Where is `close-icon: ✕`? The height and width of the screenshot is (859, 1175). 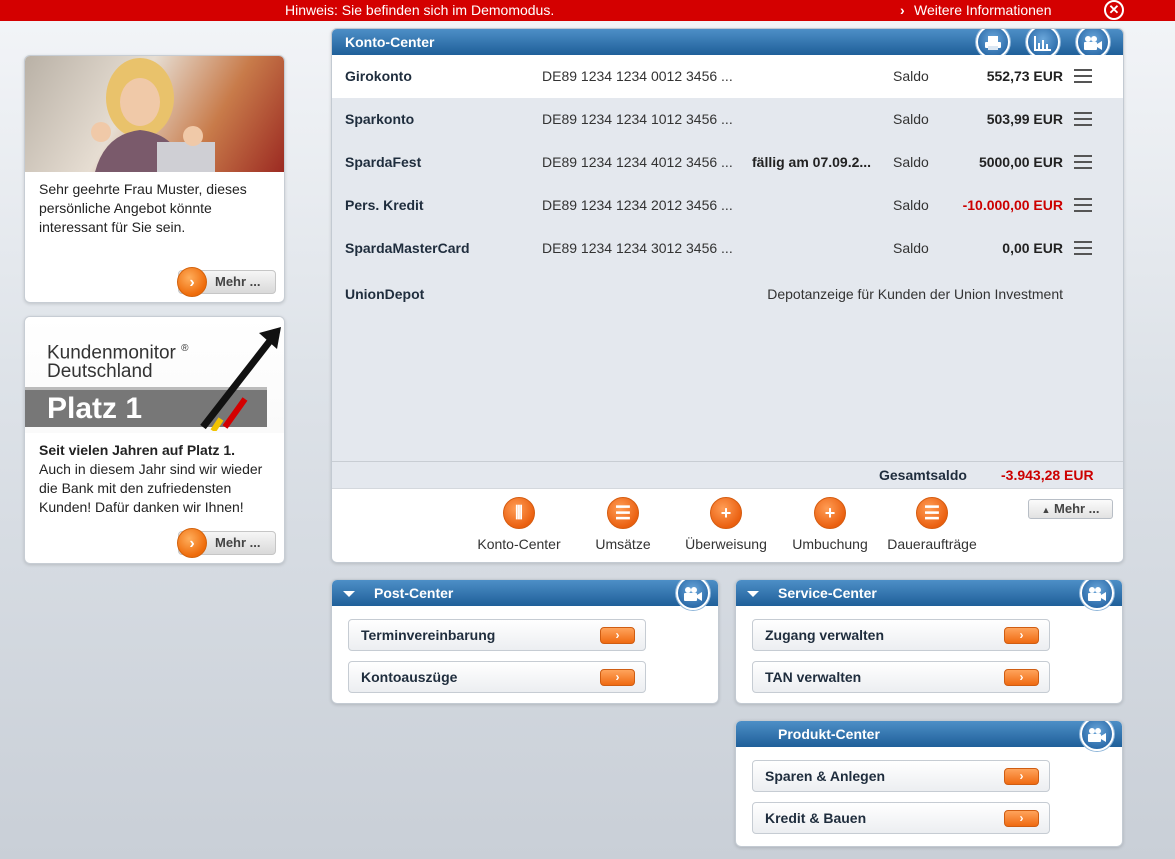 close-icon: ✕ is located at coordinates (1114, 10).